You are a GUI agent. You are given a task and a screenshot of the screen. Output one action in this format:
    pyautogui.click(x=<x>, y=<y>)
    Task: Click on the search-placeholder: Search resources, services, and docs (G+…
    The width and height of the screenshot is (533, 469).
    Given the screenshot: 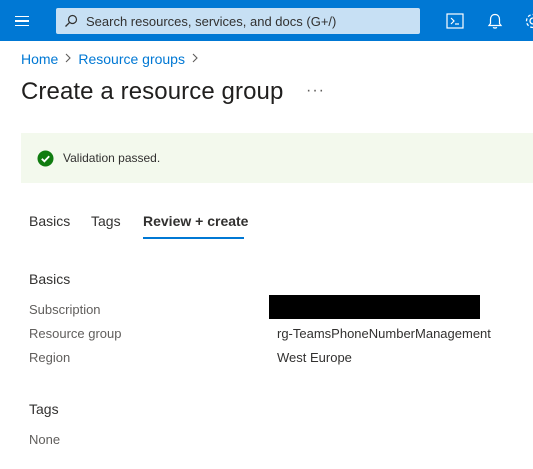 What is the action you would take?
    pyautogui.click(x=211, y=21)
    